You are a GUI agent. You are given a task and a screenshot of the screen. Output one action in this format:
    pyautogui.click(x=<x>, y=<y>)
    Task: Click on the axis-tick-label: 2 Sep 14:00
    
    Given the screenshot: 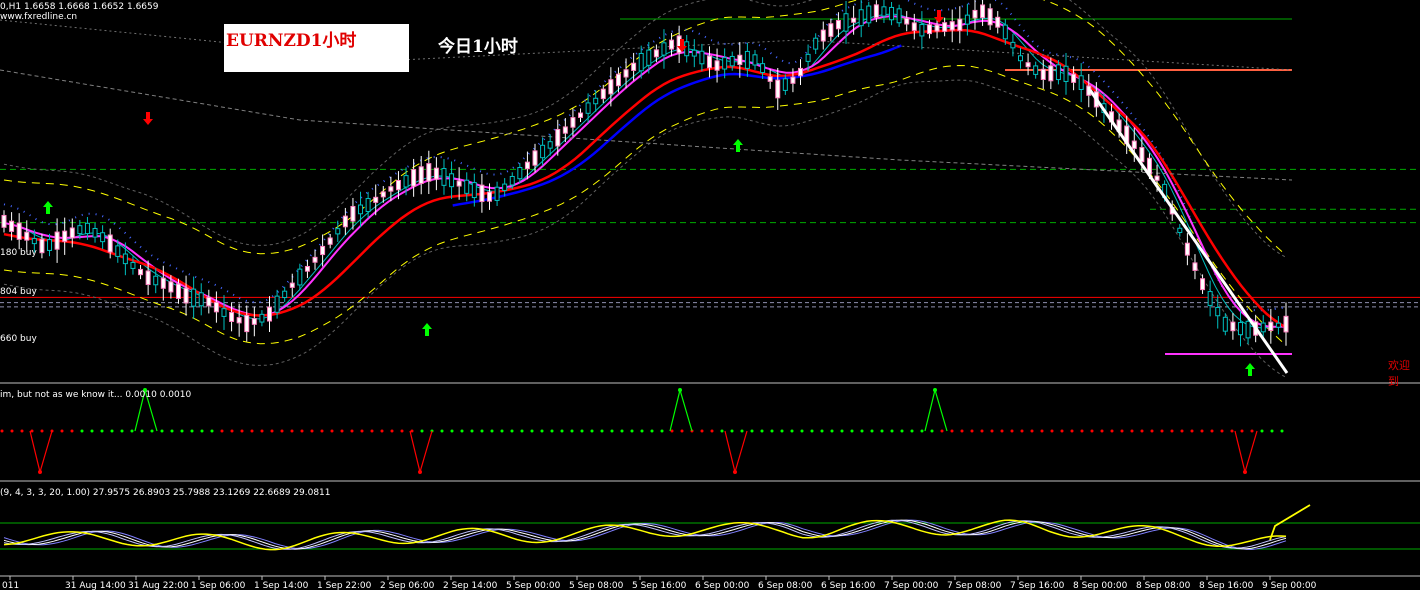 What is the action you would take?
    pyautogui.click(x=470, y=585)
    